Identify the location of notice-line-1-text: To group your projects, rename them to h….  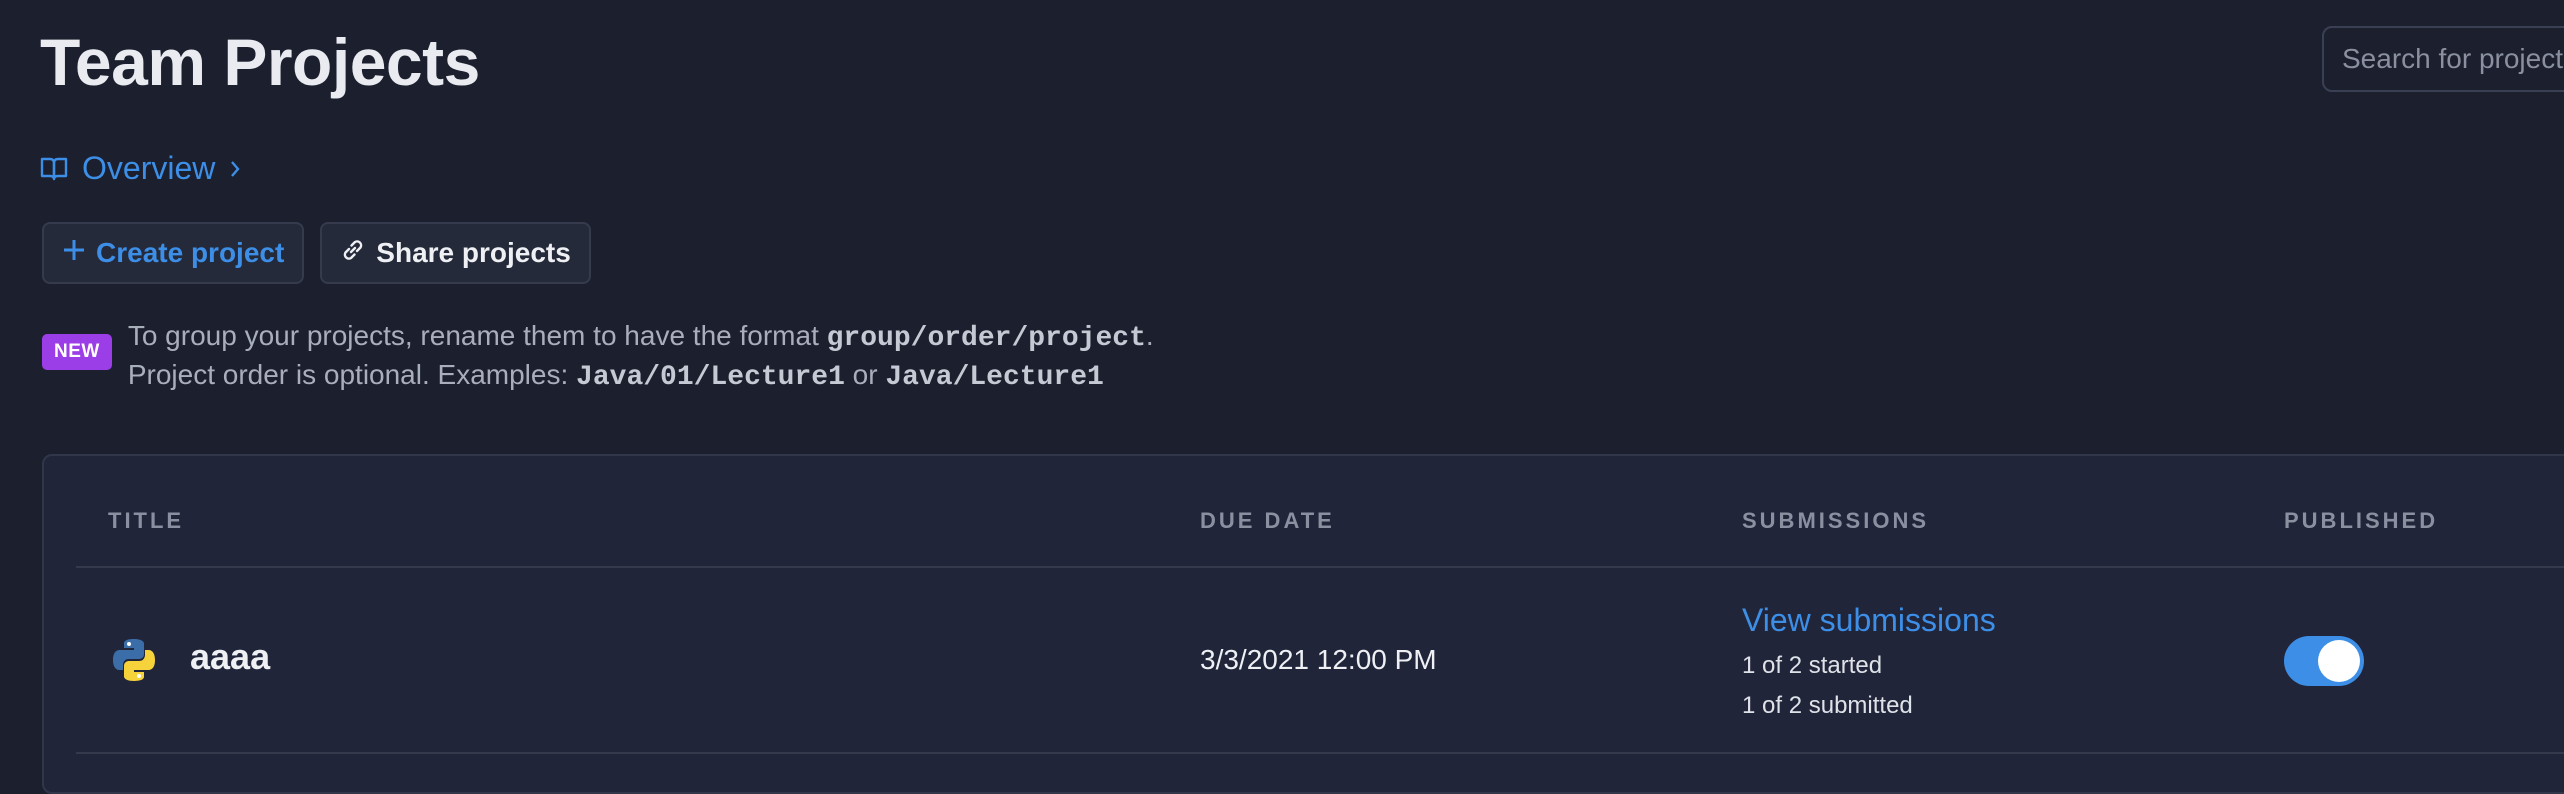
(477, 335).